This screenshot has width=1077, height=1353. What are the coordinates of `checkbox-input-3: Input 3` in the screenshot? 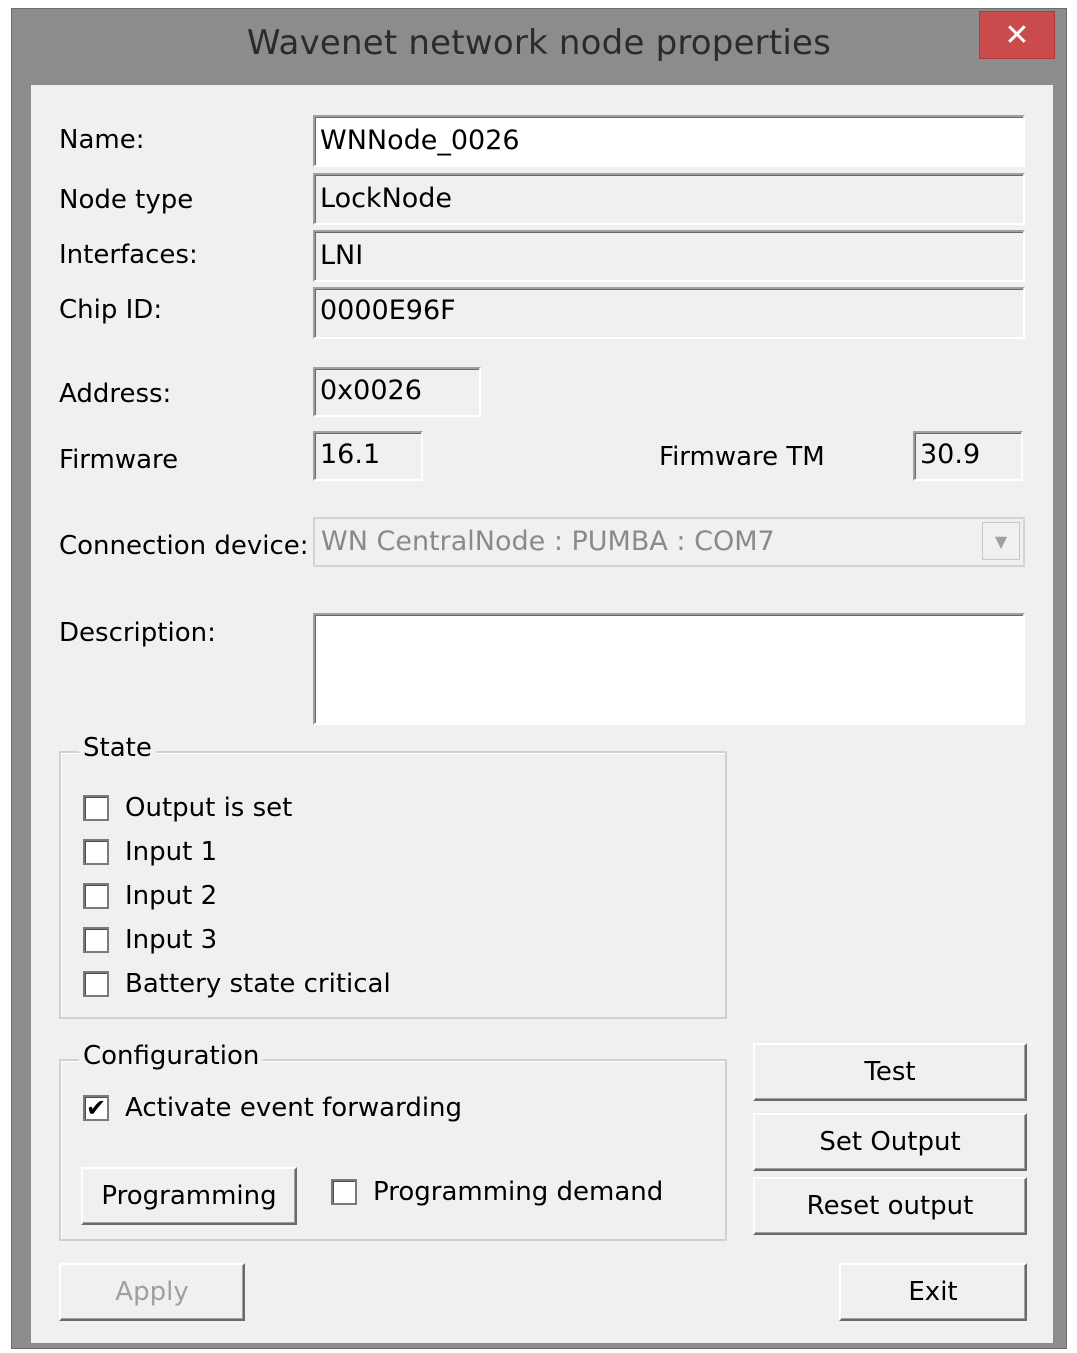 It's located at (150, 940).